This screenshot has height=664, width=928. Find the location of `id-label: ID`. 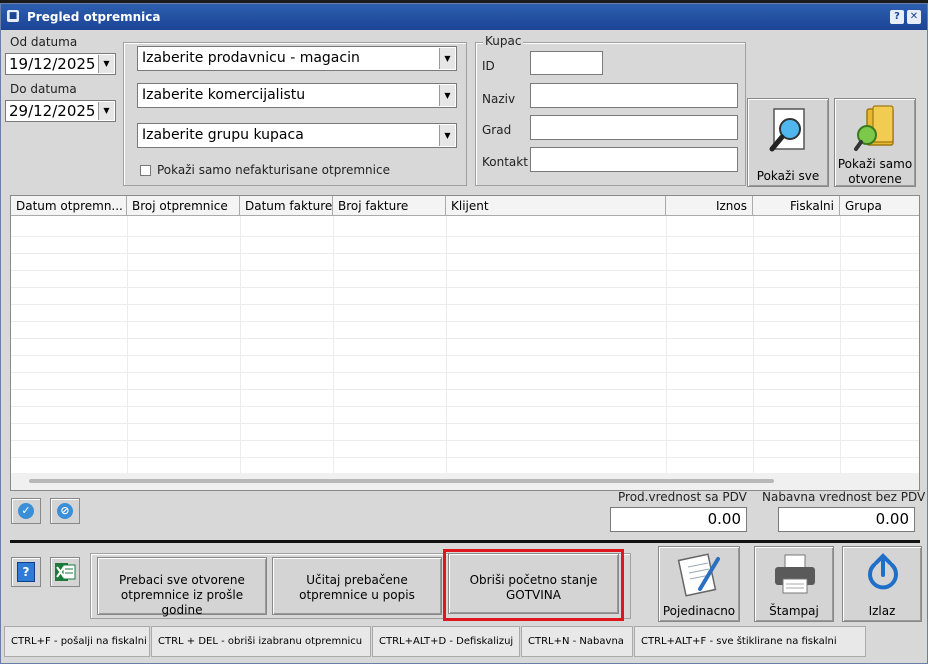

id-label: ID is located at coordinates (488, 66).